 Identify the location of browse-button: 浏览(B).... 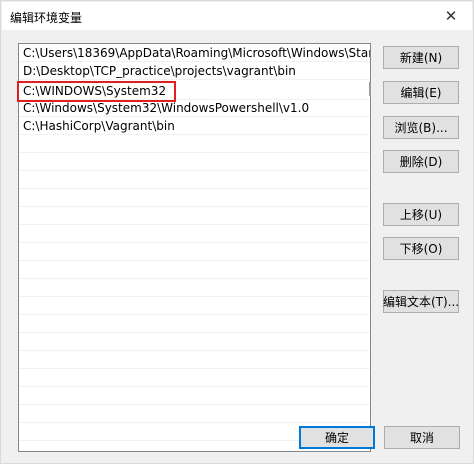
(421, 127).